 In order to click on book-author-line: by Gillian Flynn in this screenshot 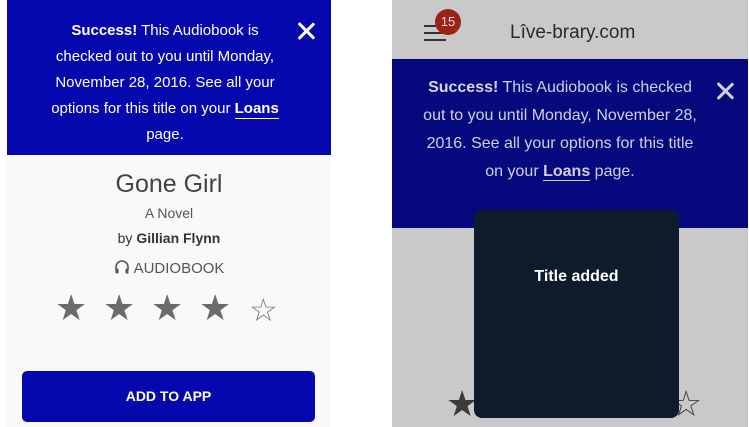, I will do `click(169, 238)`.